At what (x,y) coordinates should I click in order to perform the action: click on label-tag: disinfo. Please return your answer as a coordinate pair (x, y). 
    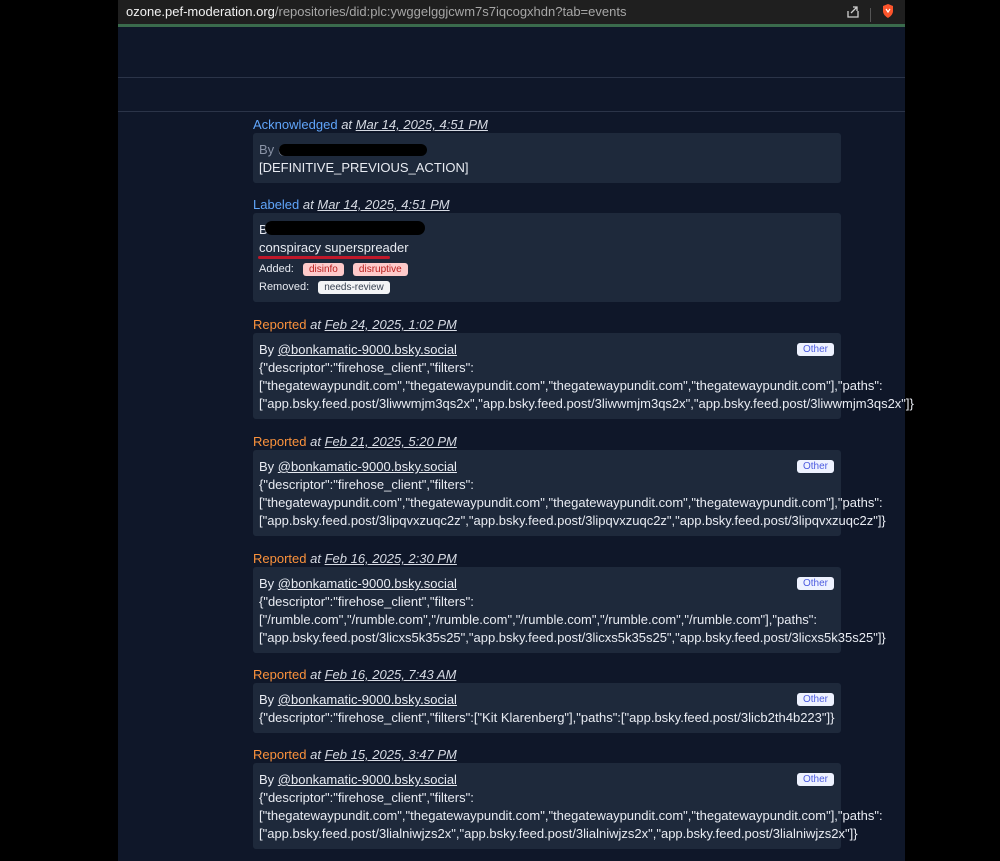
    Looking at the image, I should click on (323, 269).